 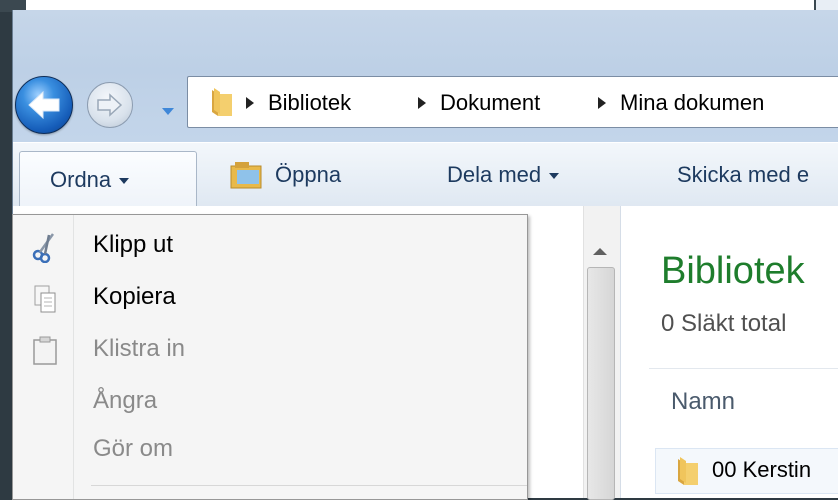 I want to click on open-button: Öppna, so click(x=285, y=175).